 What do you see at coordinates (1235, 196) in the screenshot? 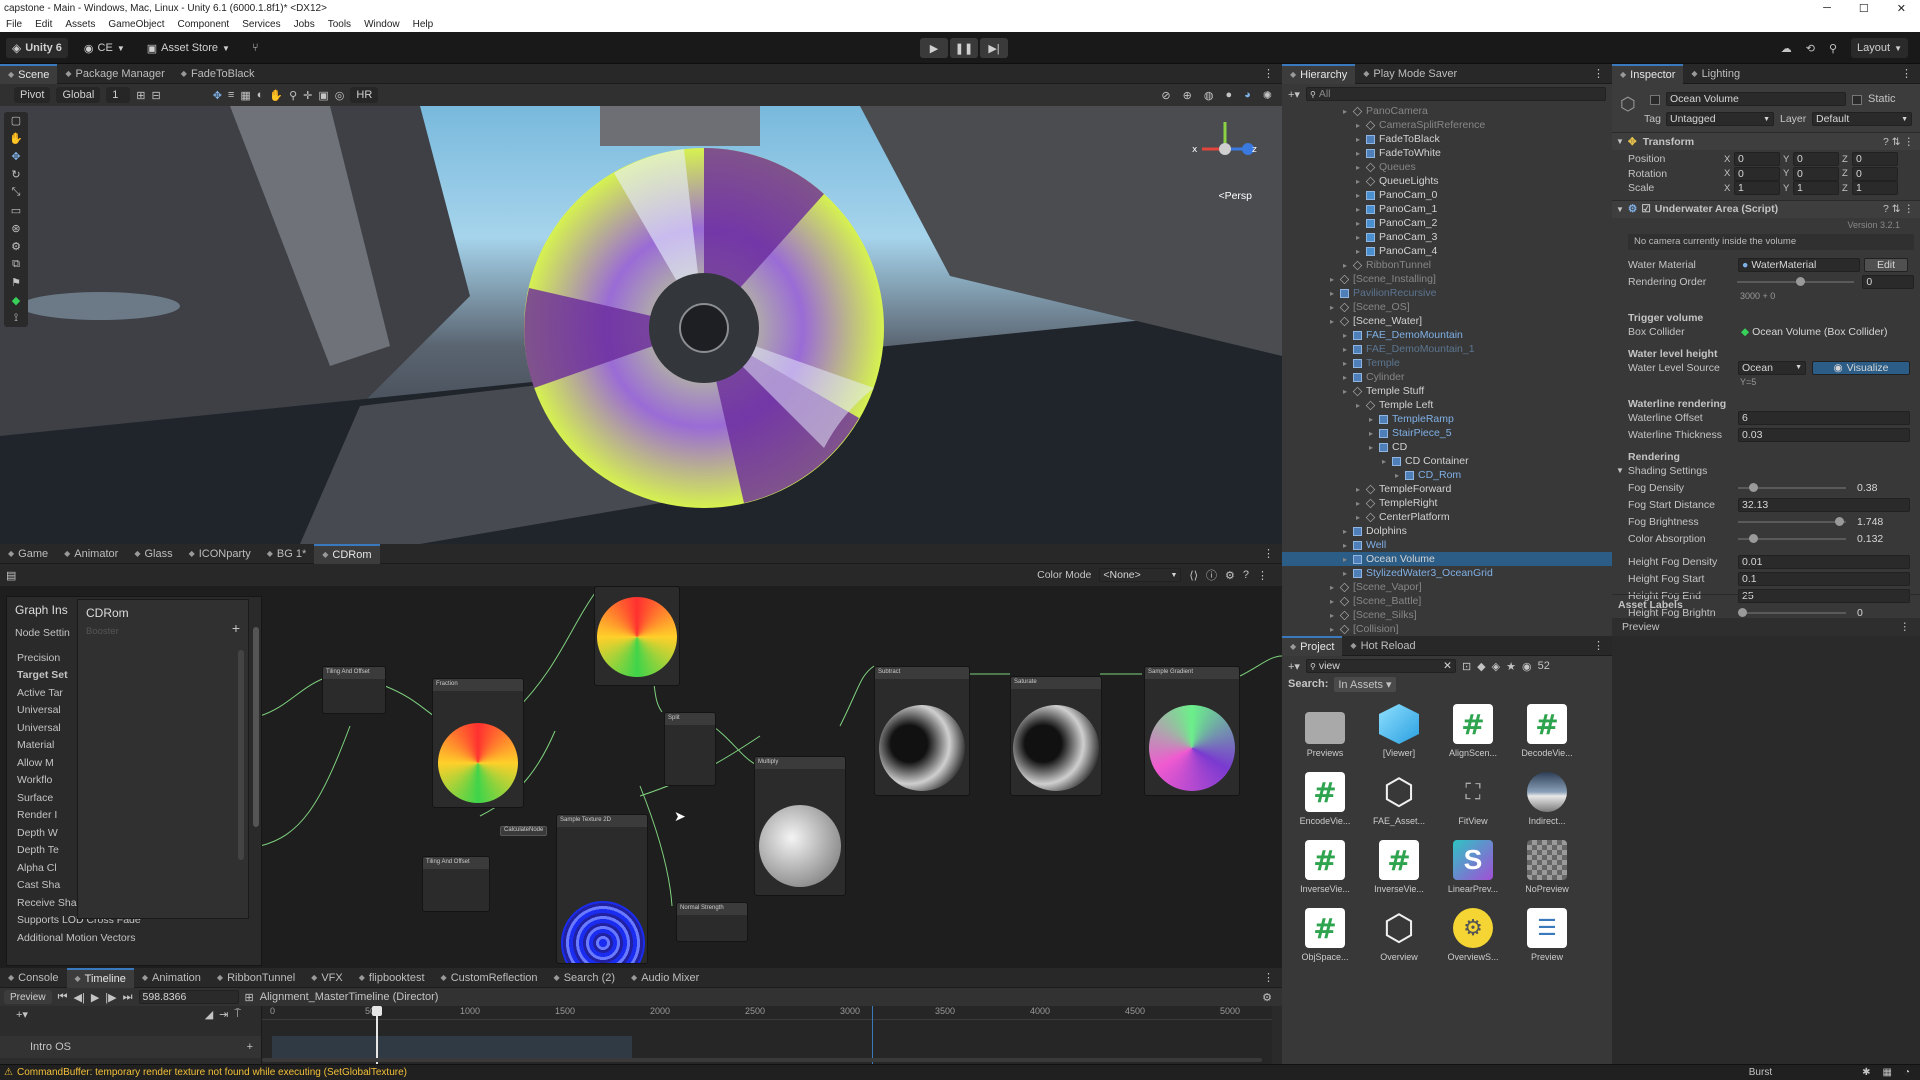
I see `projection-label: <Persp` at bounding box center [1235, 196].